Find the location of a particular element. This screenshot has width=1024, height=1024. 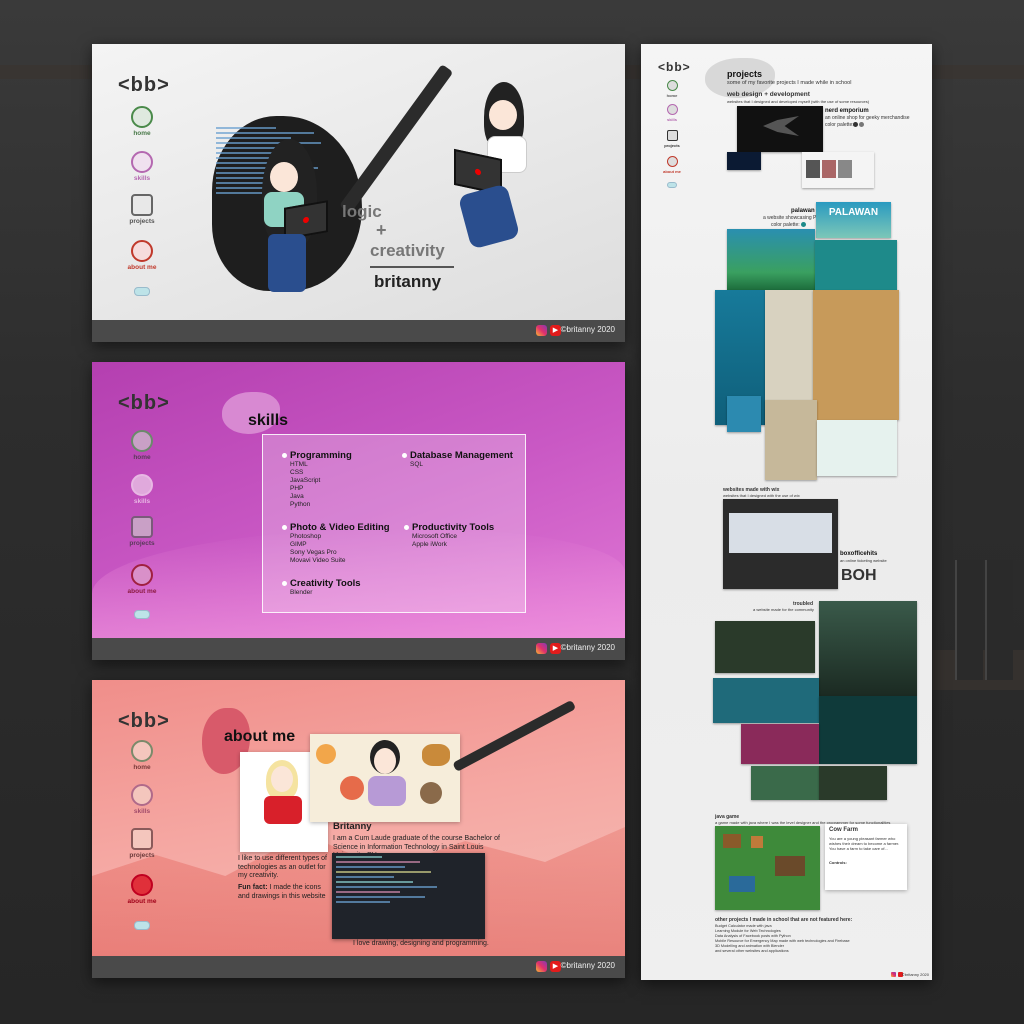

about-title: about me is located at coordinates (260, 736).